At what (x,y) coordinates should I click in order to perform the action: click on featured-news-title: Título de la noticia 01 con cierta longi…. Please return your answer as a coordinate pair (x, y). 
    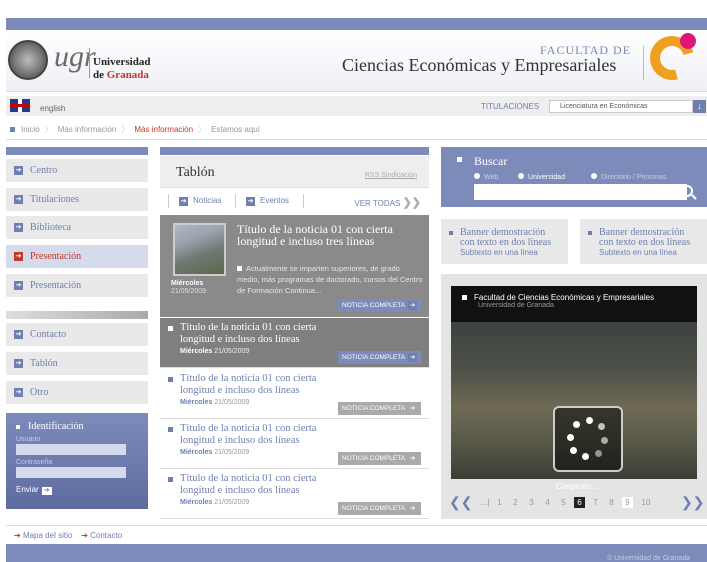
    Looking at the image, I should click on (327, 235).